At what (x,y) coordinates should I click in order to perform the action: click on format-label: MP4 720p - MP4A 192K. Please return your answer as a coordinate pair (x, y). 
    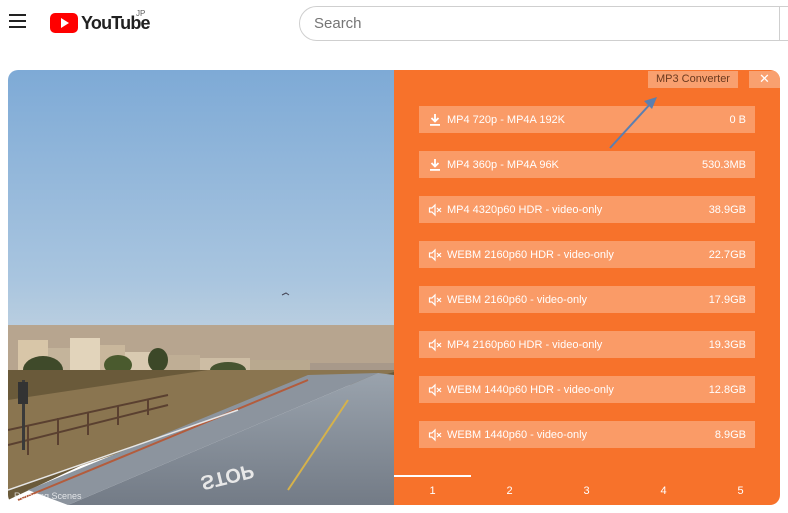
    Looking at the image, I should click on (506, 119).